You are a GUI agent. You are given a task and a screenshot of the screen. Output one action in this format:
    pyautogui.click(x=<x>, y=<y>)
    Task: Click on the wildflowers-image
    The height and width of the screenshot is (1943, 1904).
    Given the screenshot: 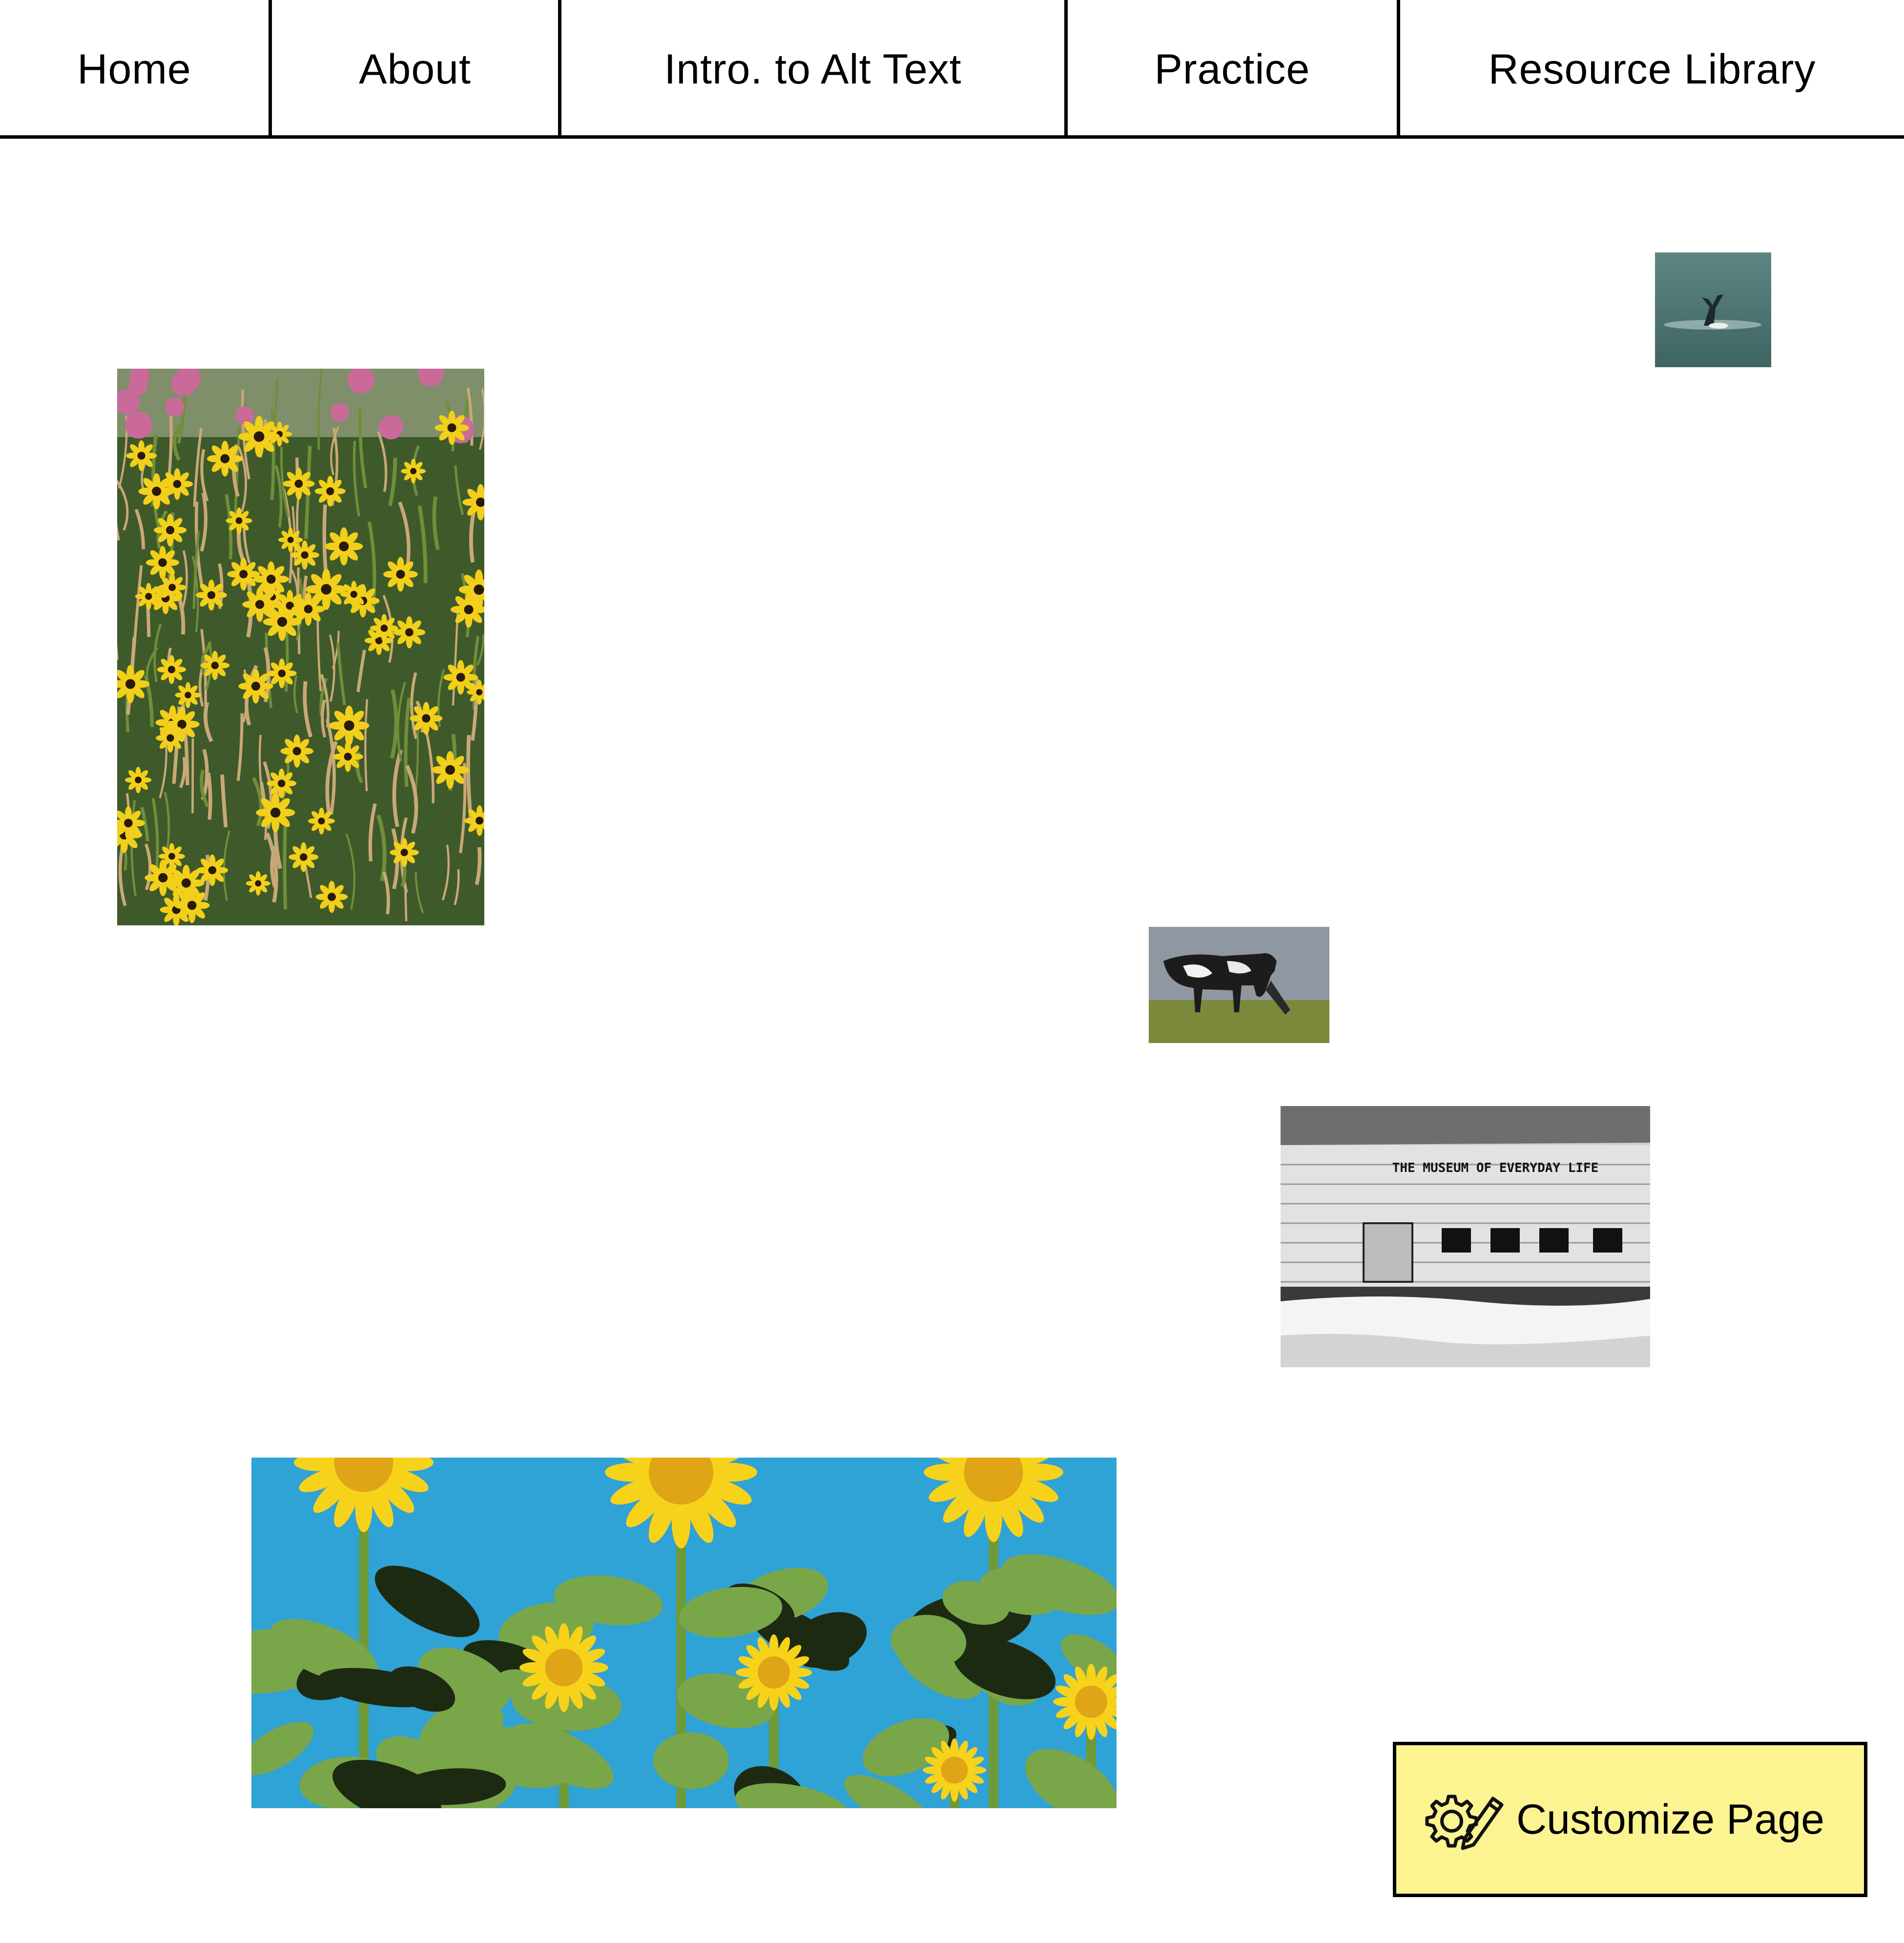 What is the action you would take?
    pyautogui.click(x=300, y=647)
    